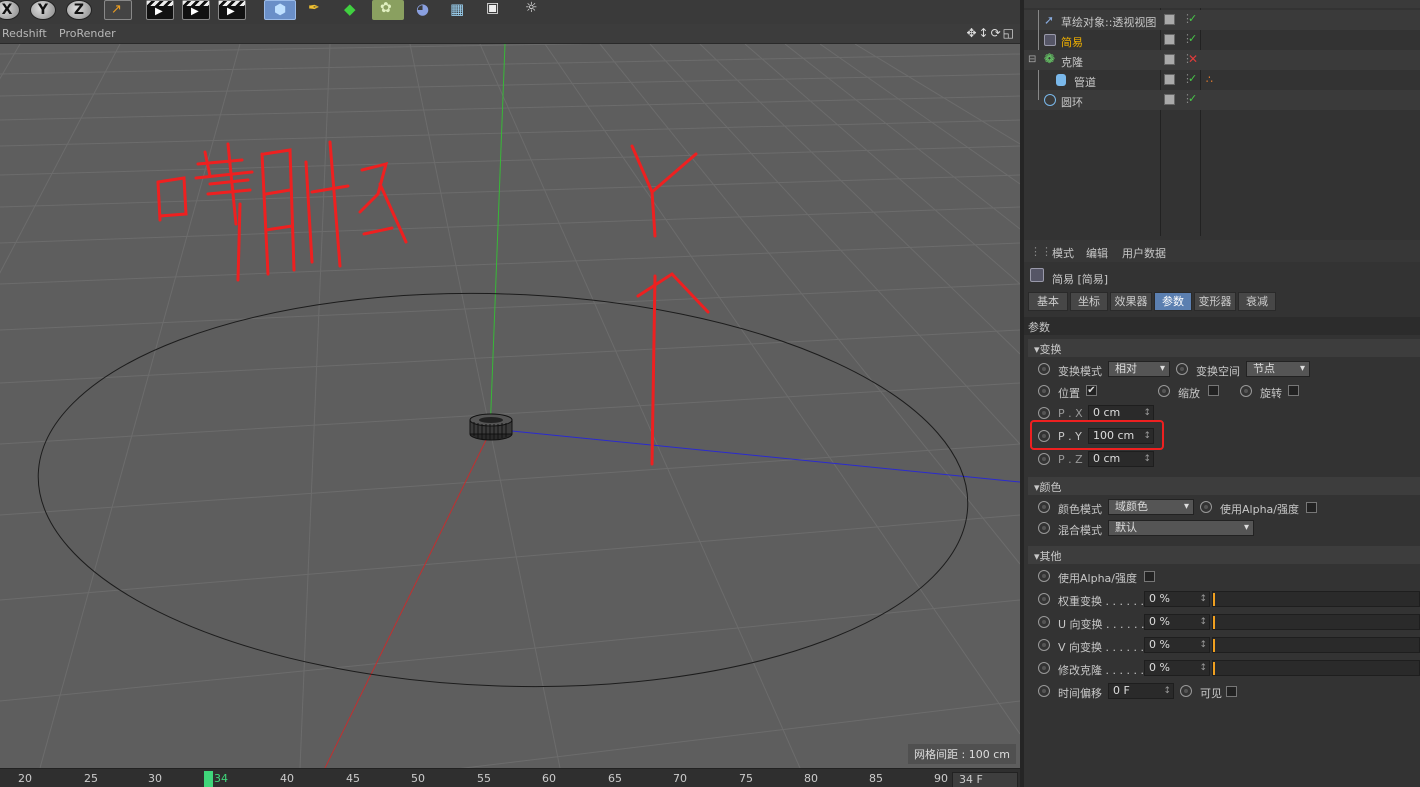  Describe the element at coordinates (10, 10) in the screenshot. I see `lock-x-axis-button: X` at that location.